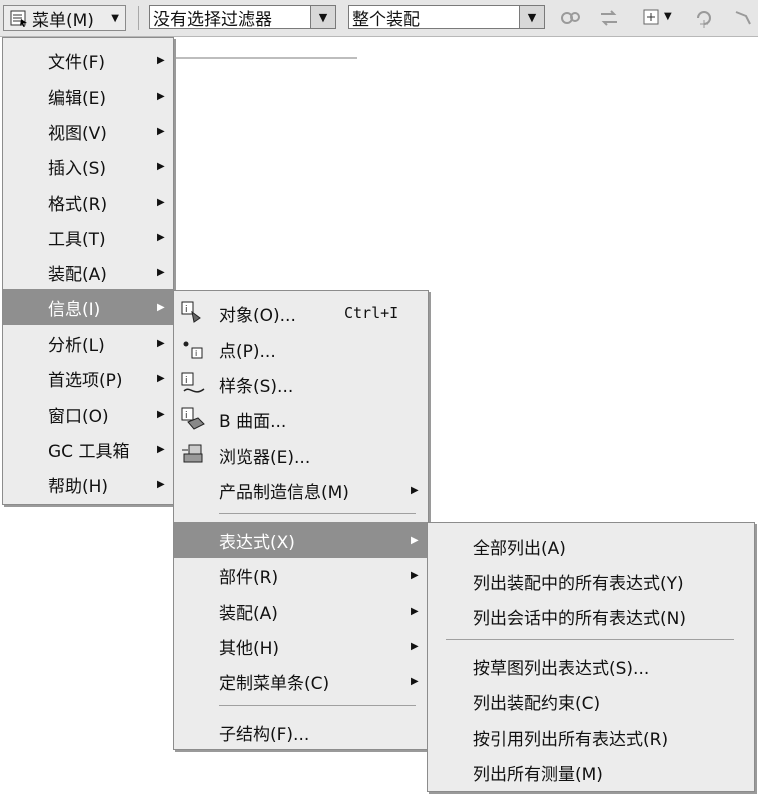 The height and width of the screenshot is (794, 758). I want to click on menu-item-label: 信息(I), so click(74, 309).